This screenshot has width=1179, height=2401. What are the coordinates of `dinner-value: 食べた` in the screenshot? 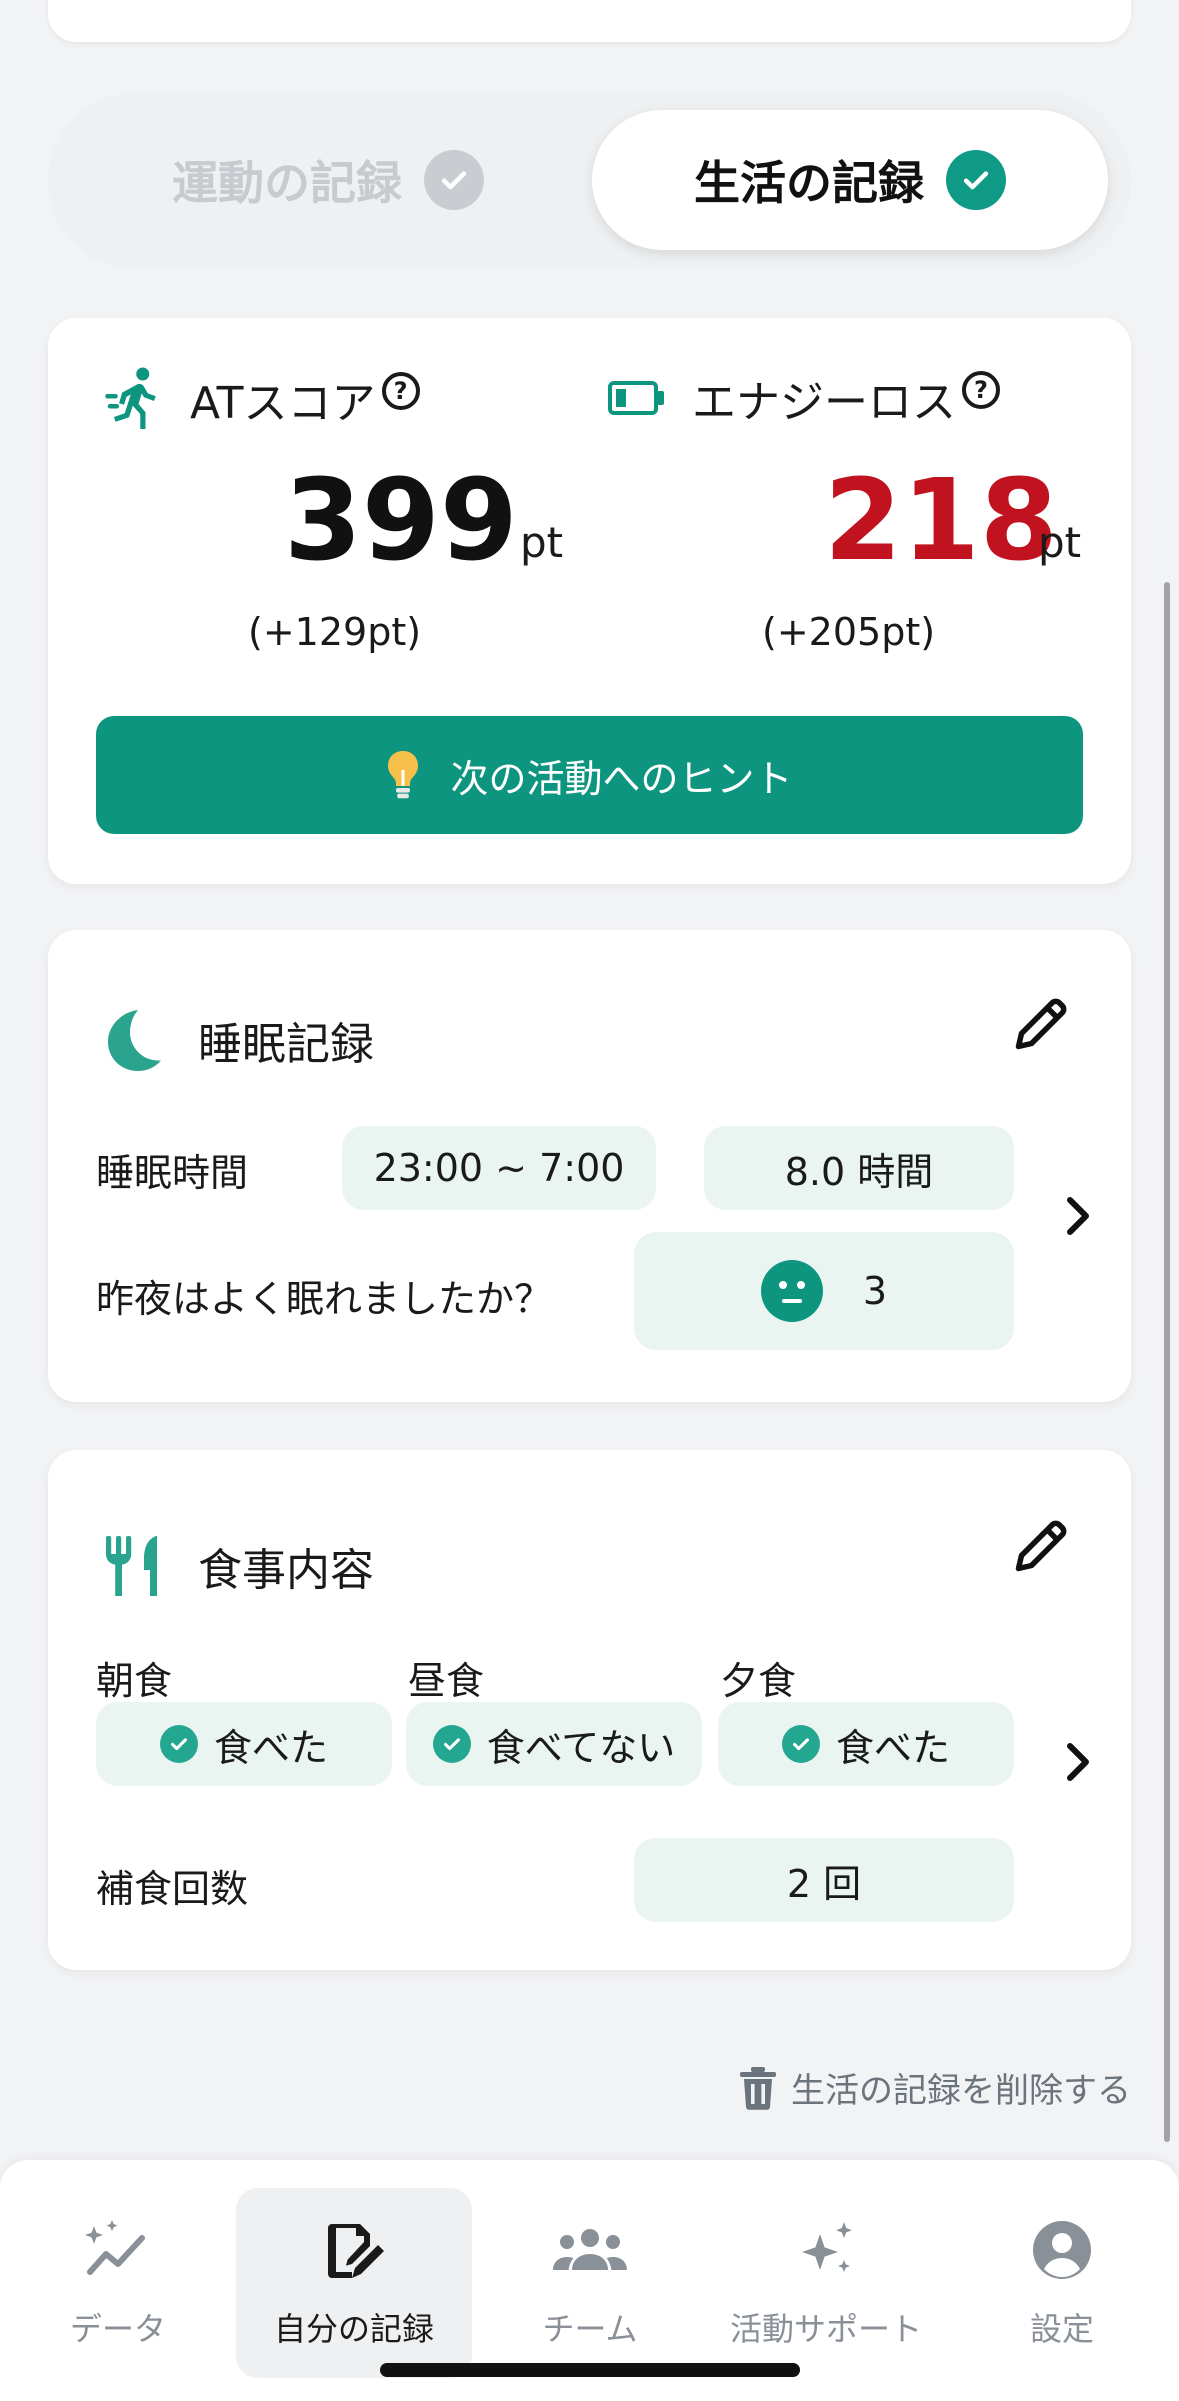 It's located at (892, 1747).